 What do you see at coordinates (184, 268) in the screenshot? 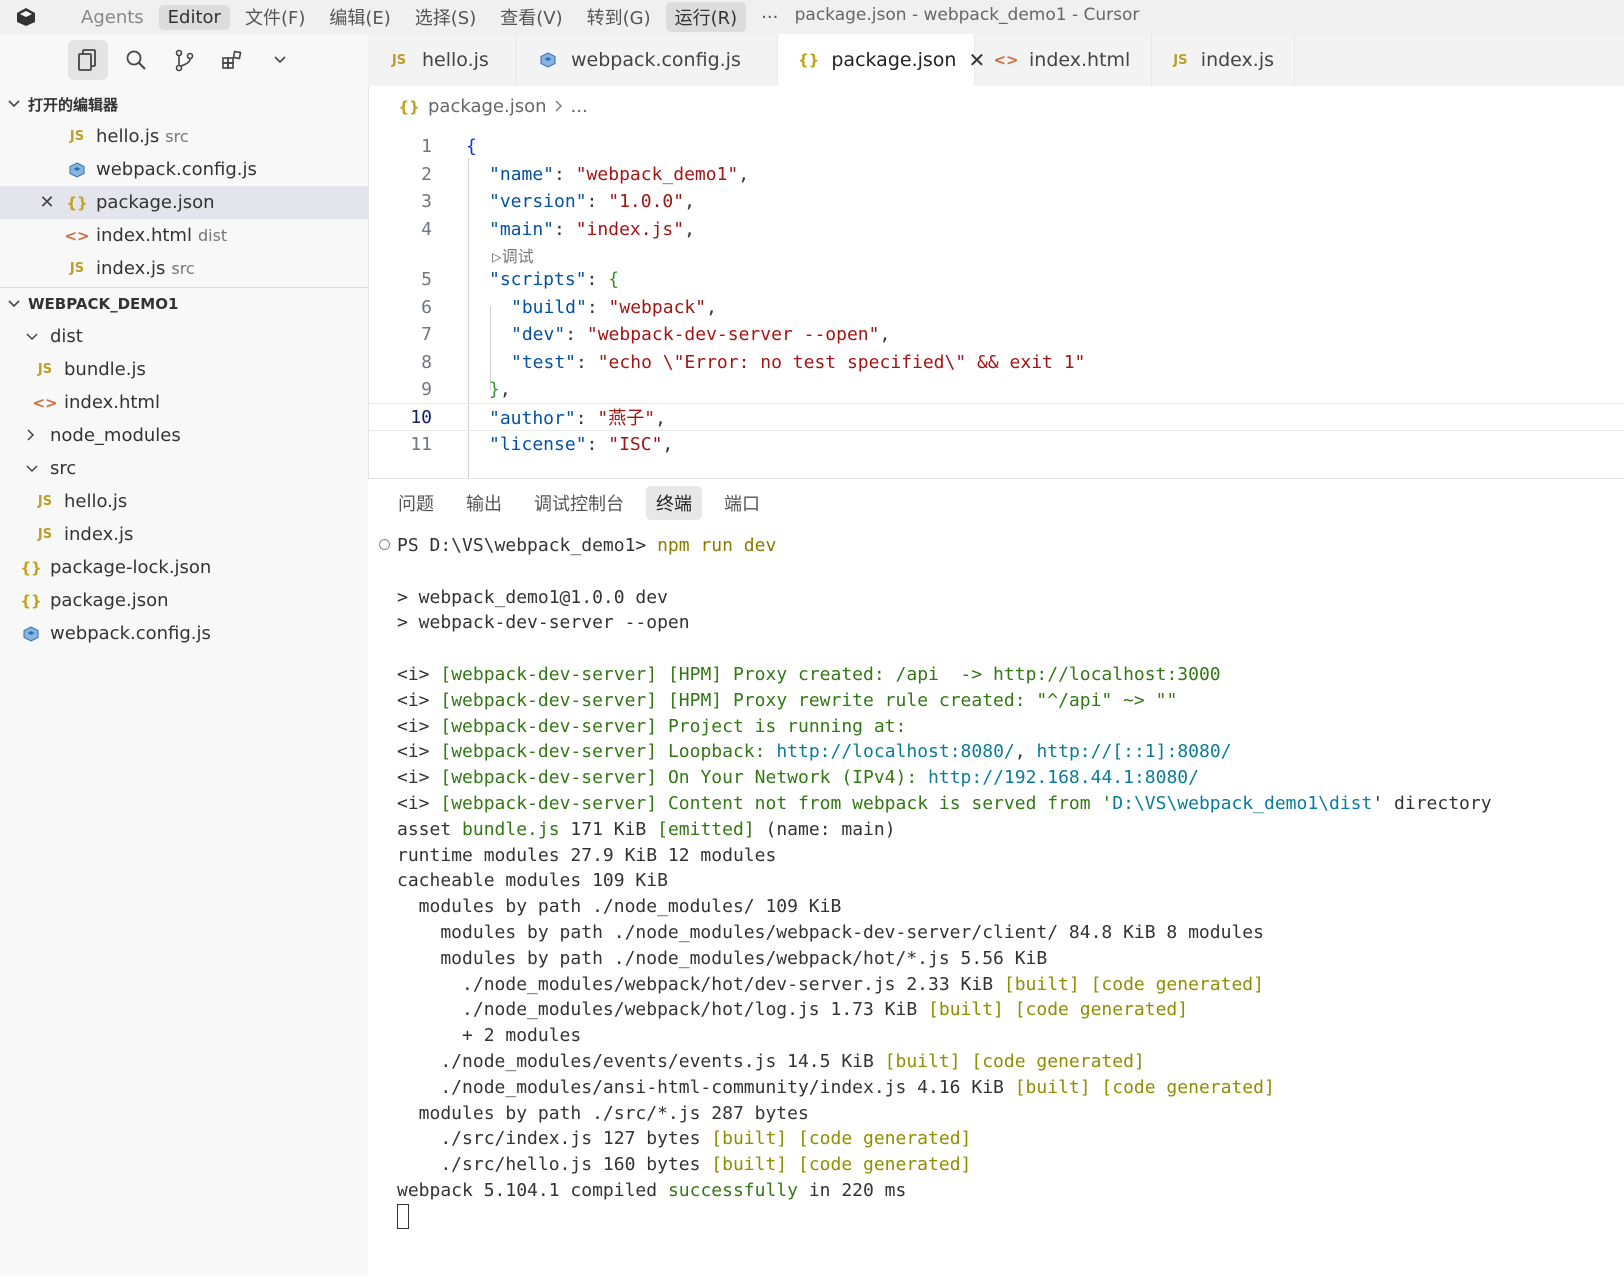
I see `open-editor-index-js: JS index.js src` at bounding box center [184, 268].